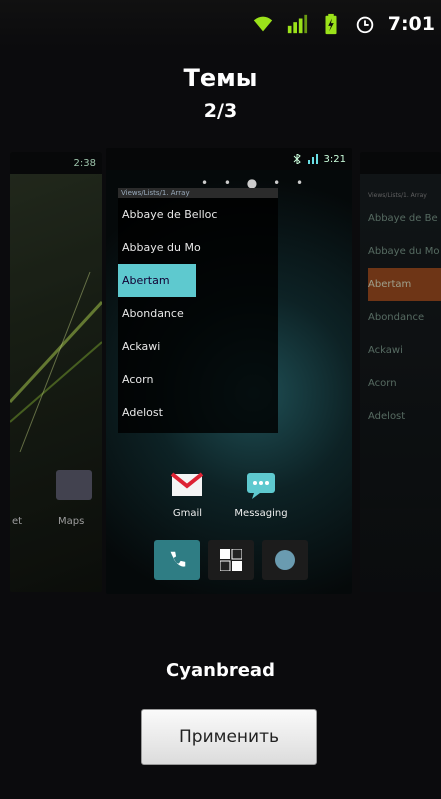 The image size is (441, 799). What do you see at coordinates (364, 25) in the screenshot?
I see `alarm-clock-icon` at bounding box center [364, 25].